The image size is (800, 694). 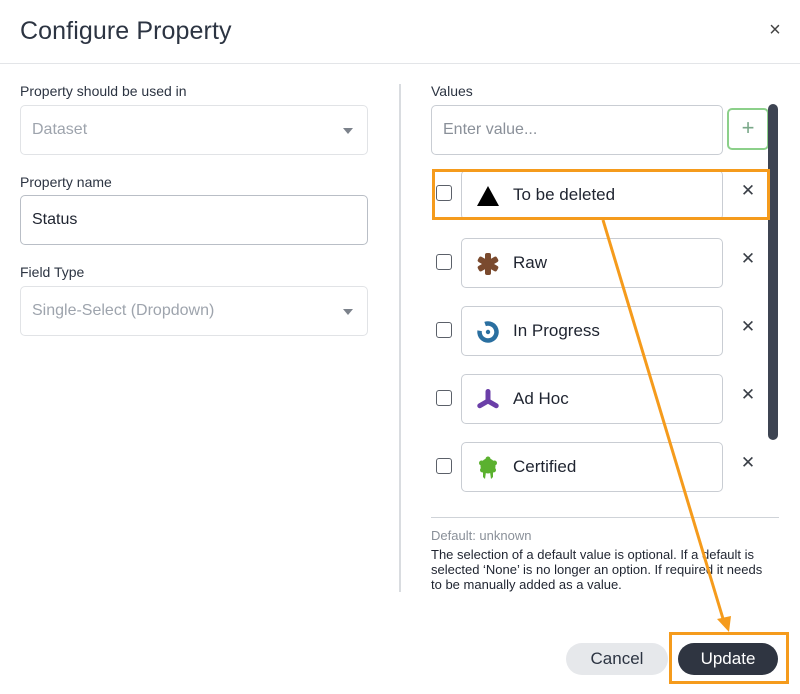 What do you see at coordinates (545, 466) in the screenshot?
I see `value-item-label: Certified` at bounding box center [545, 466].